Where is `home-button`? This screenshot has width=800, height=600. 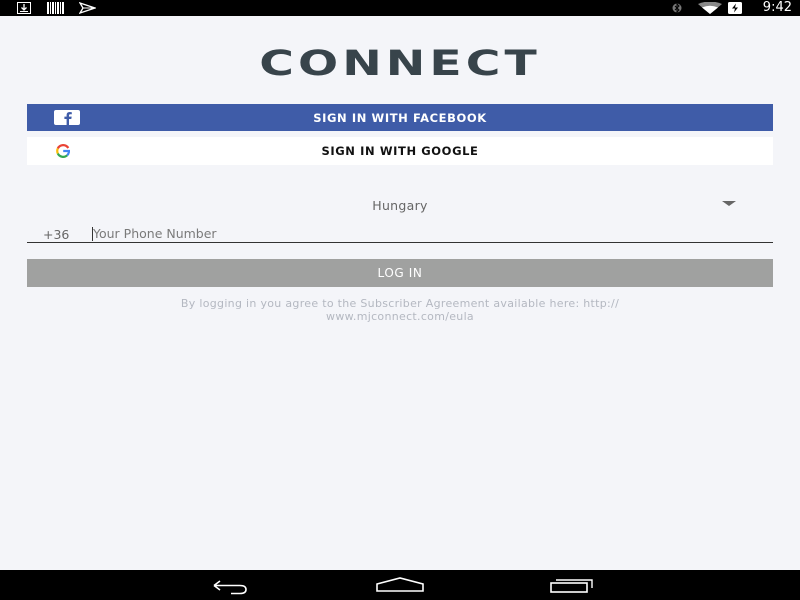 home-button is located at coordinates (400, 585).